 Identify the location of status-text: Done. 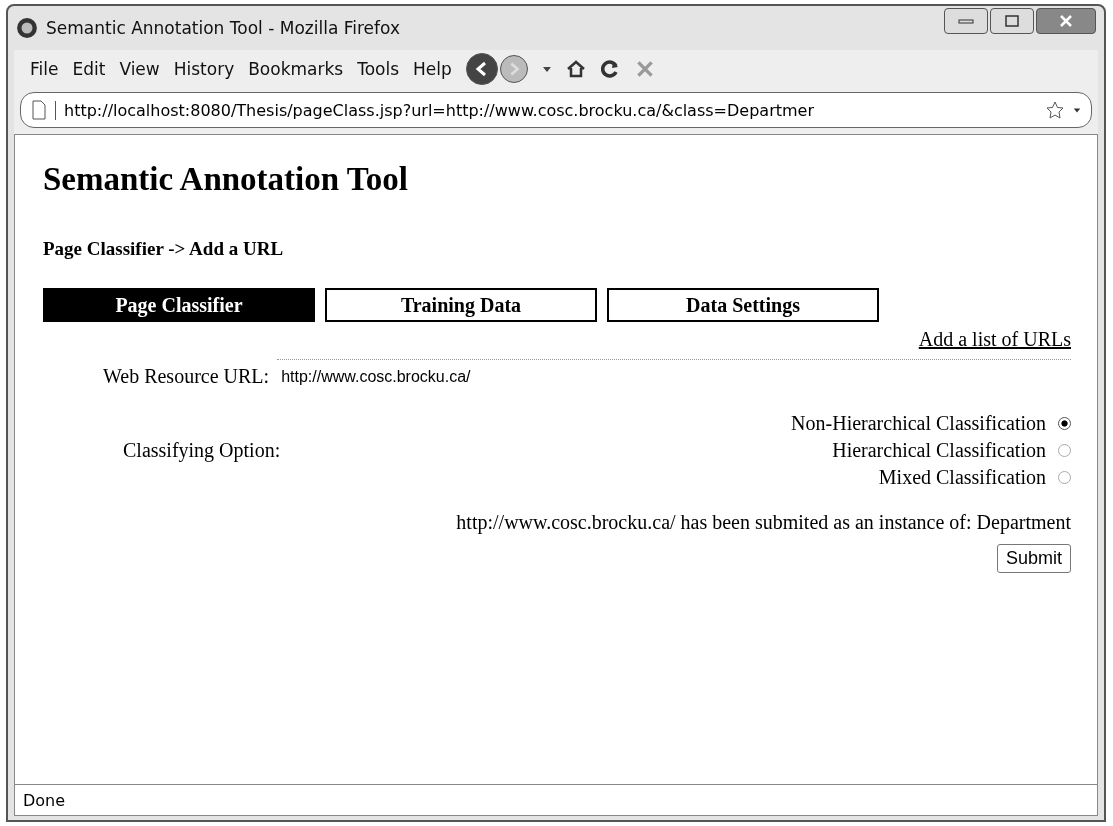
(44, 800).